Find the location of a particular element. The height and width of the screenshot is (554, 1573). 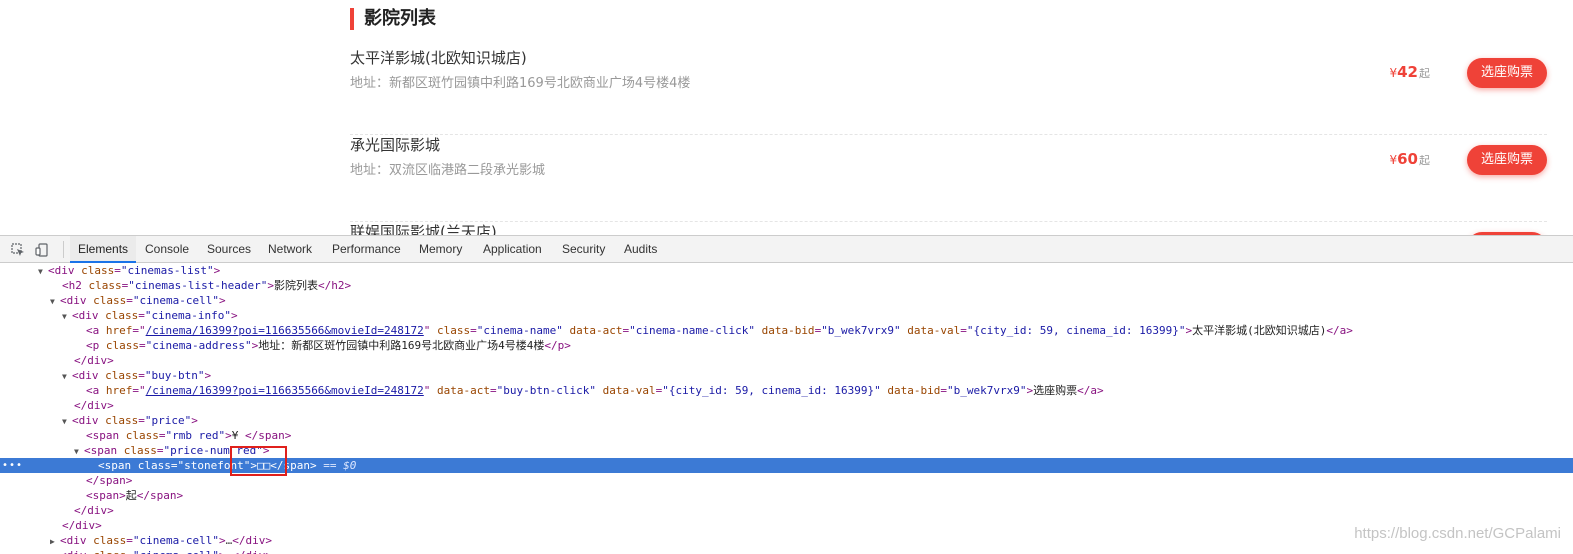

cinema-price: ¥42起 is located at coordinates (1409, 73).